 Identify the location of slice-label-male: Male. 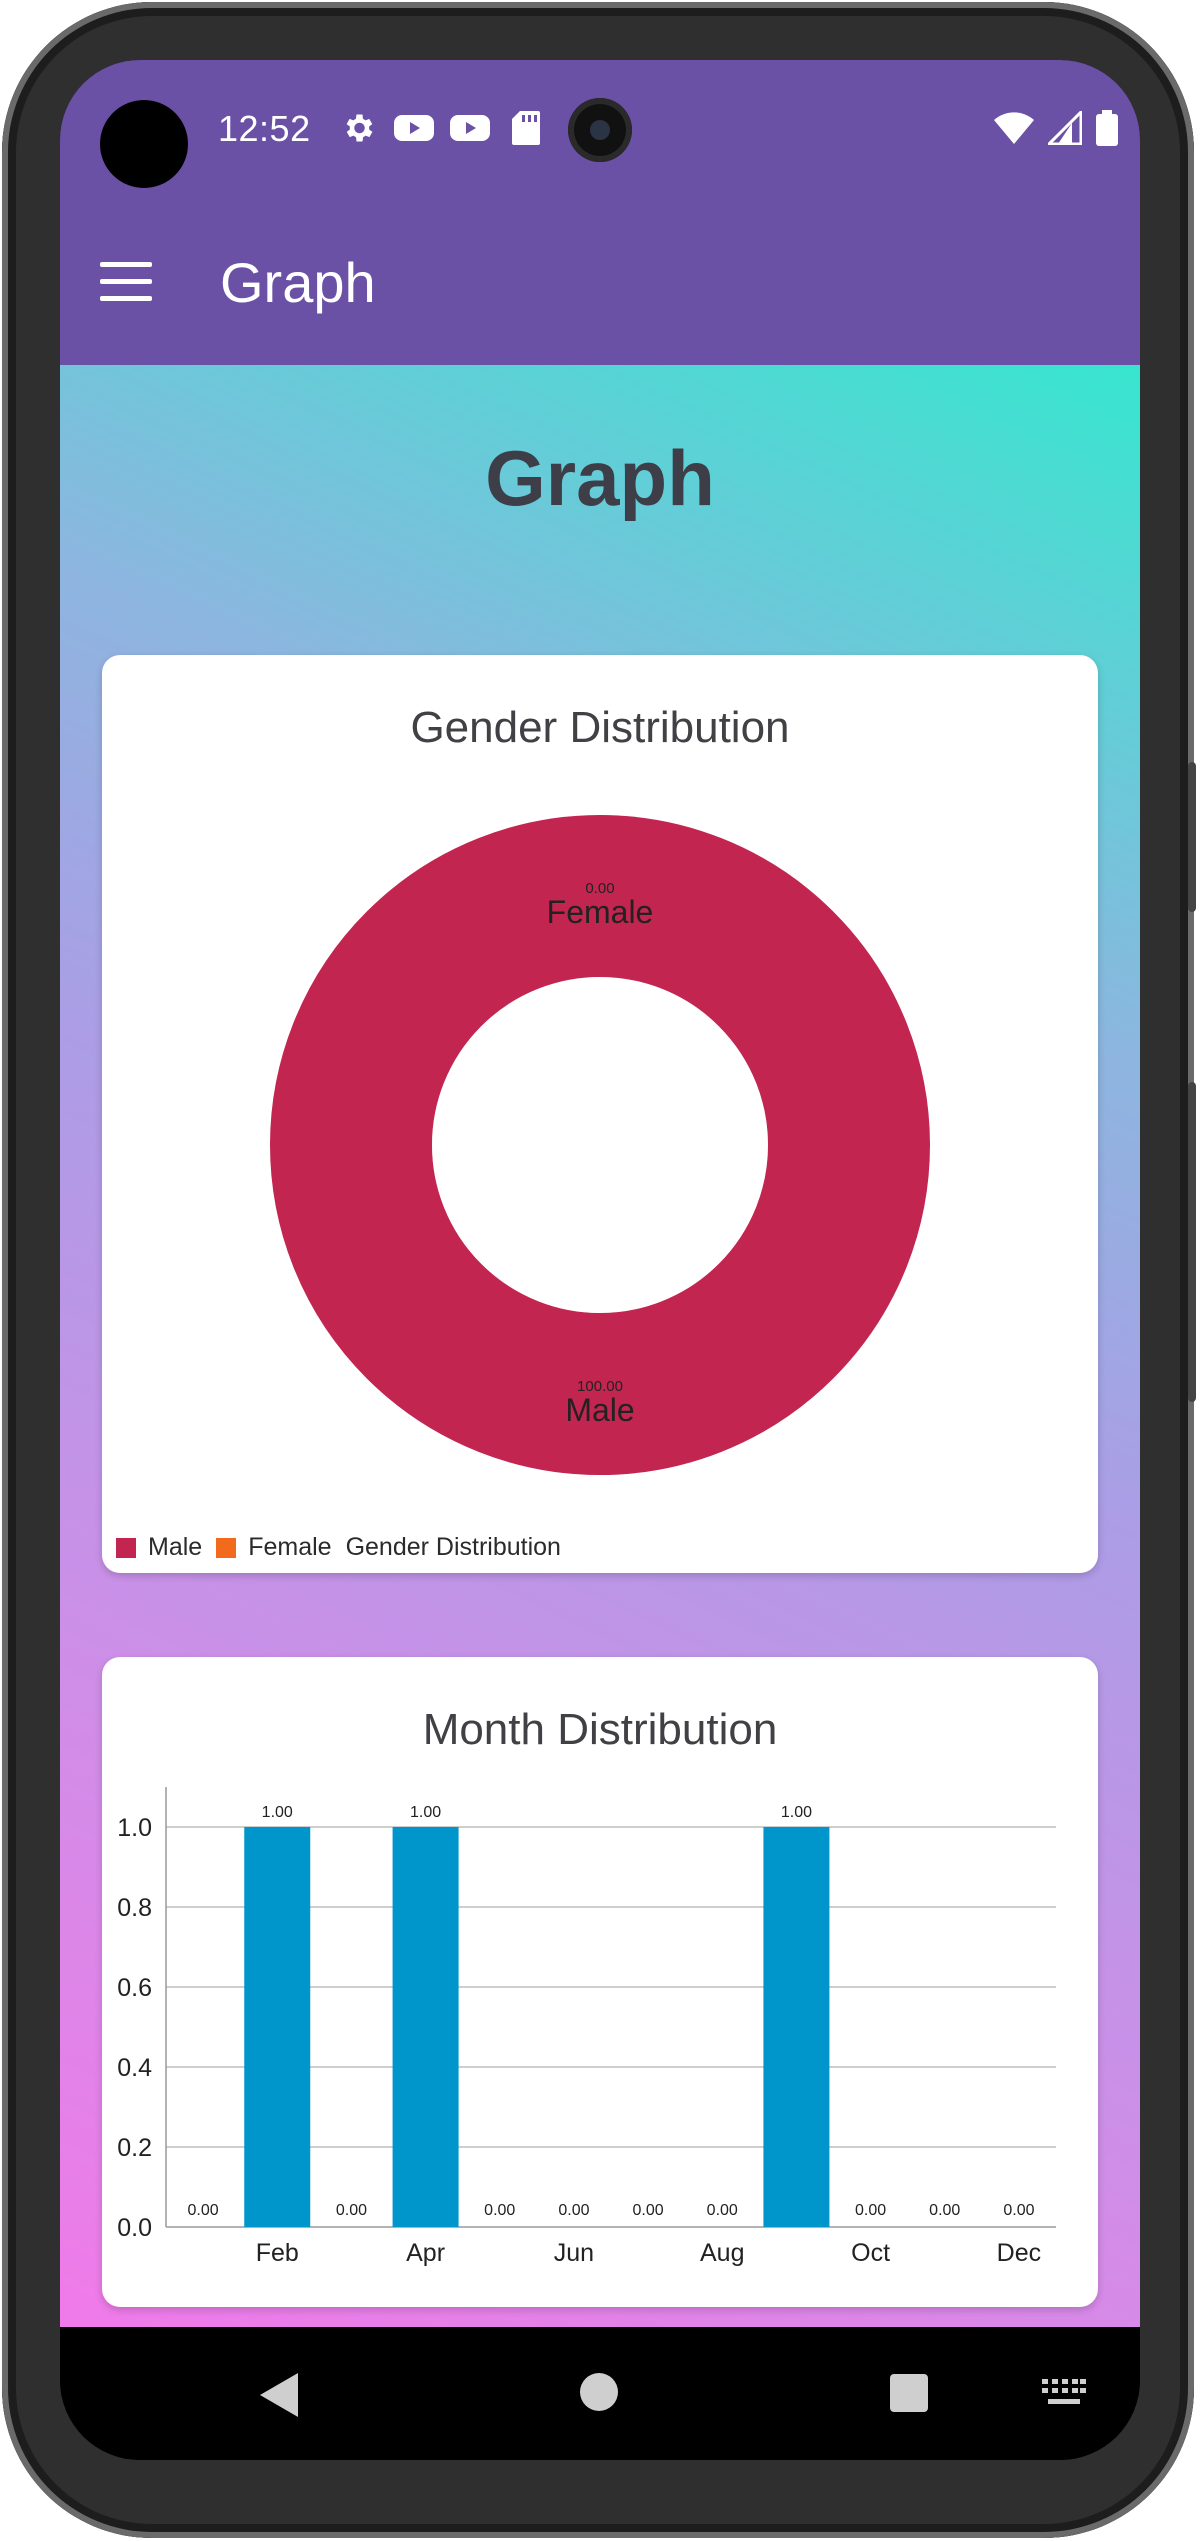
(599, 1410).